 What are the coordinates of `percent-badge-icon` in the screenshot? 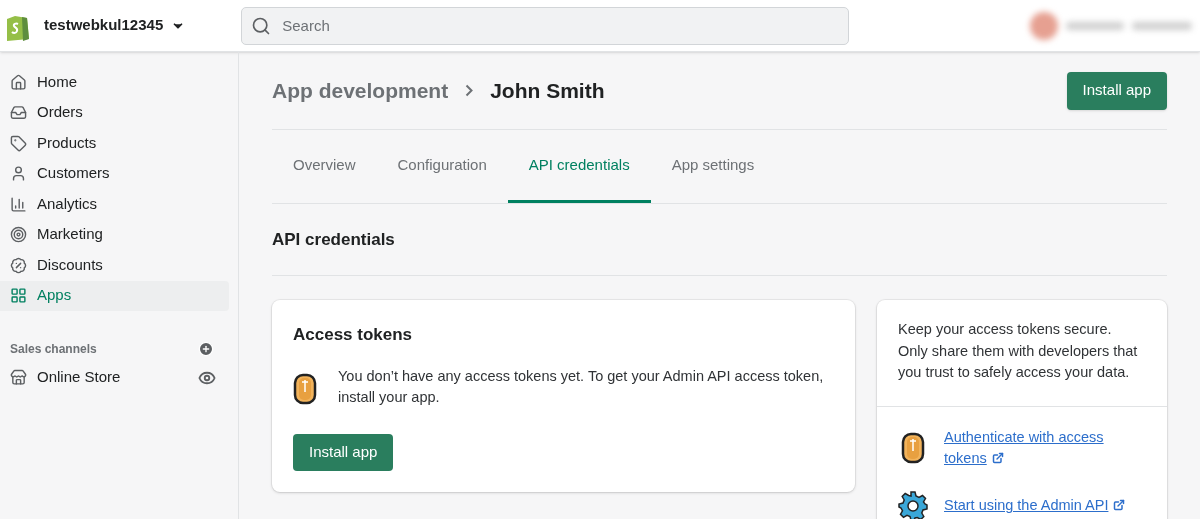 It's located at (18, 265).